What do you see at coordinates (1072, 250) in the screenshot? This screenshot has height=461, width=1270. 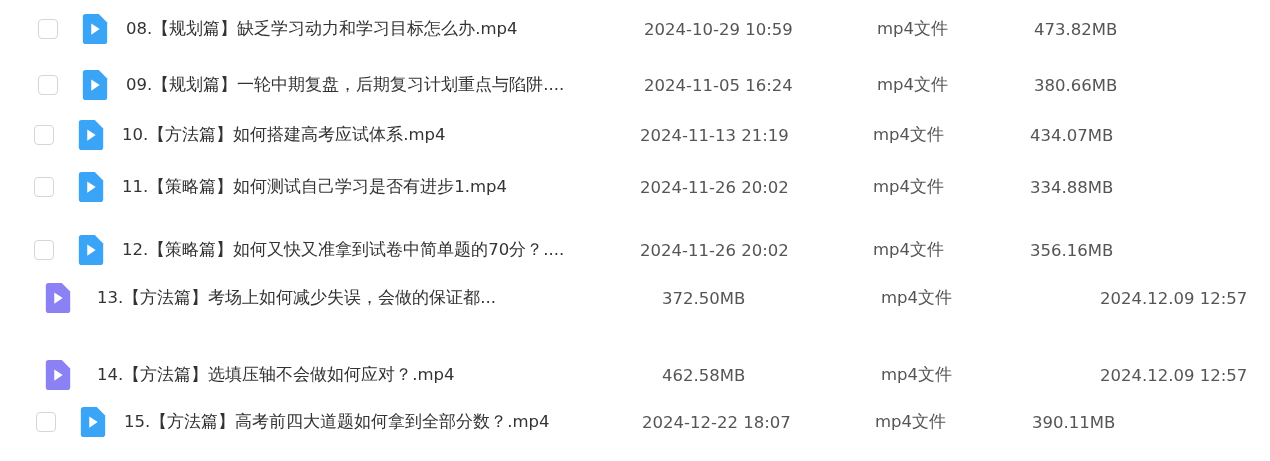 I see `file-size: 356.16MB` at bounding box center [1072, 250].